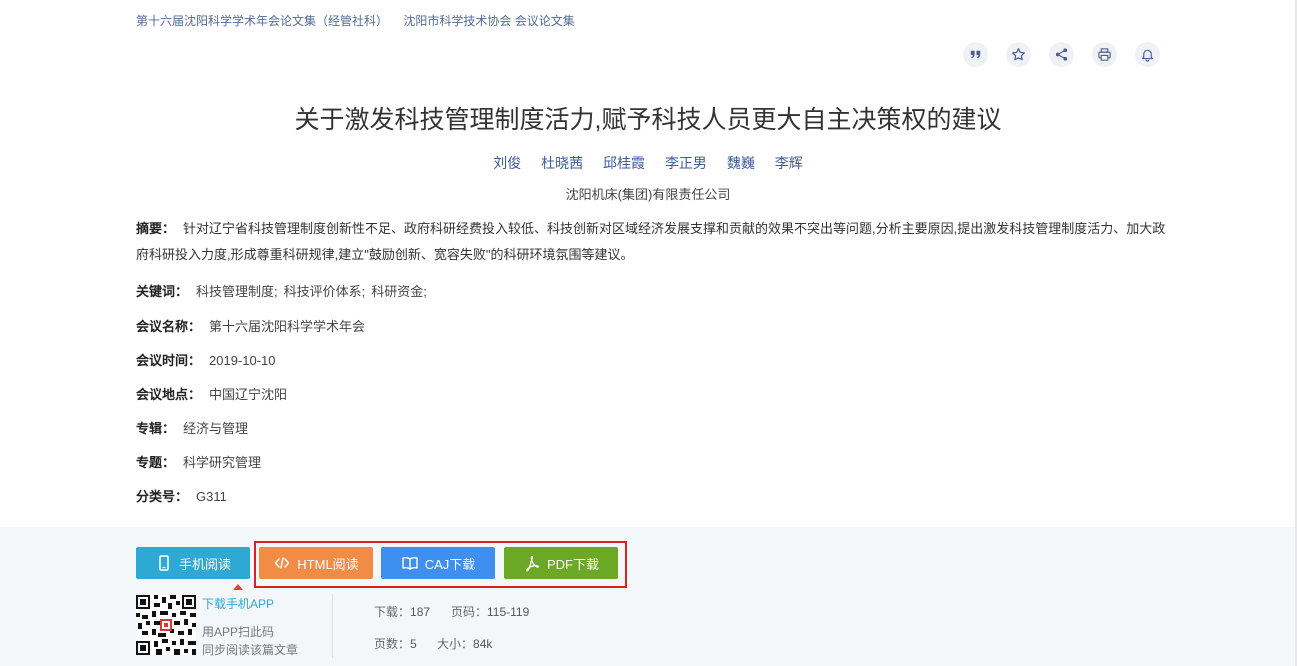  Describe the element at coordinates (469, 612) in the screenshot. I see `page-range-label: 页码：` at that location.